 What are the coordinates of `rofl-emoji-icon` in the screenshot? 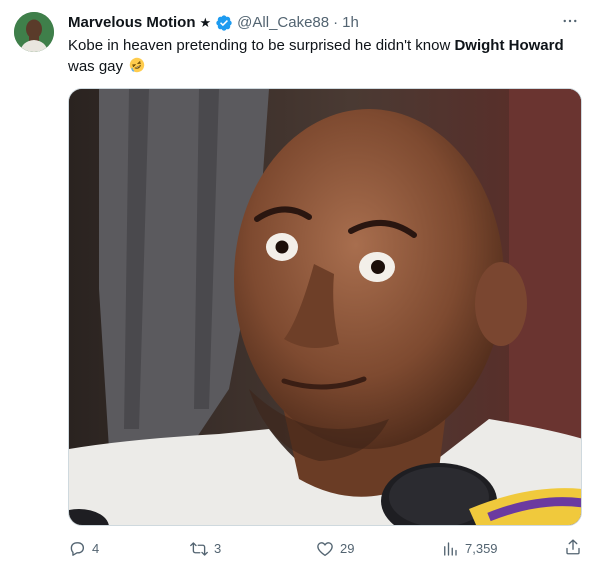 It's located at (137, 65).